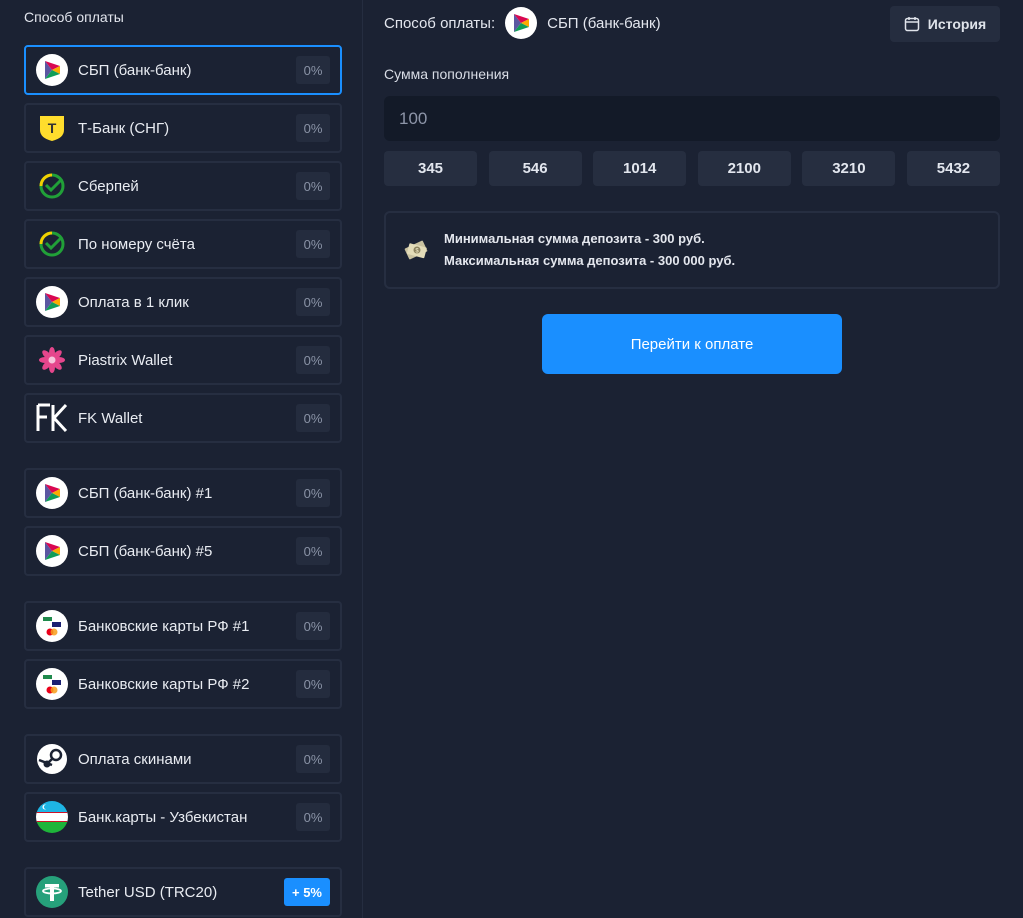 This screenshot has height=918, width=1023. What do you see at coordinates (133, 302) in the screenshot?
I see `method-label: Оплата в 1 клик` at bounding box center [133, 302].